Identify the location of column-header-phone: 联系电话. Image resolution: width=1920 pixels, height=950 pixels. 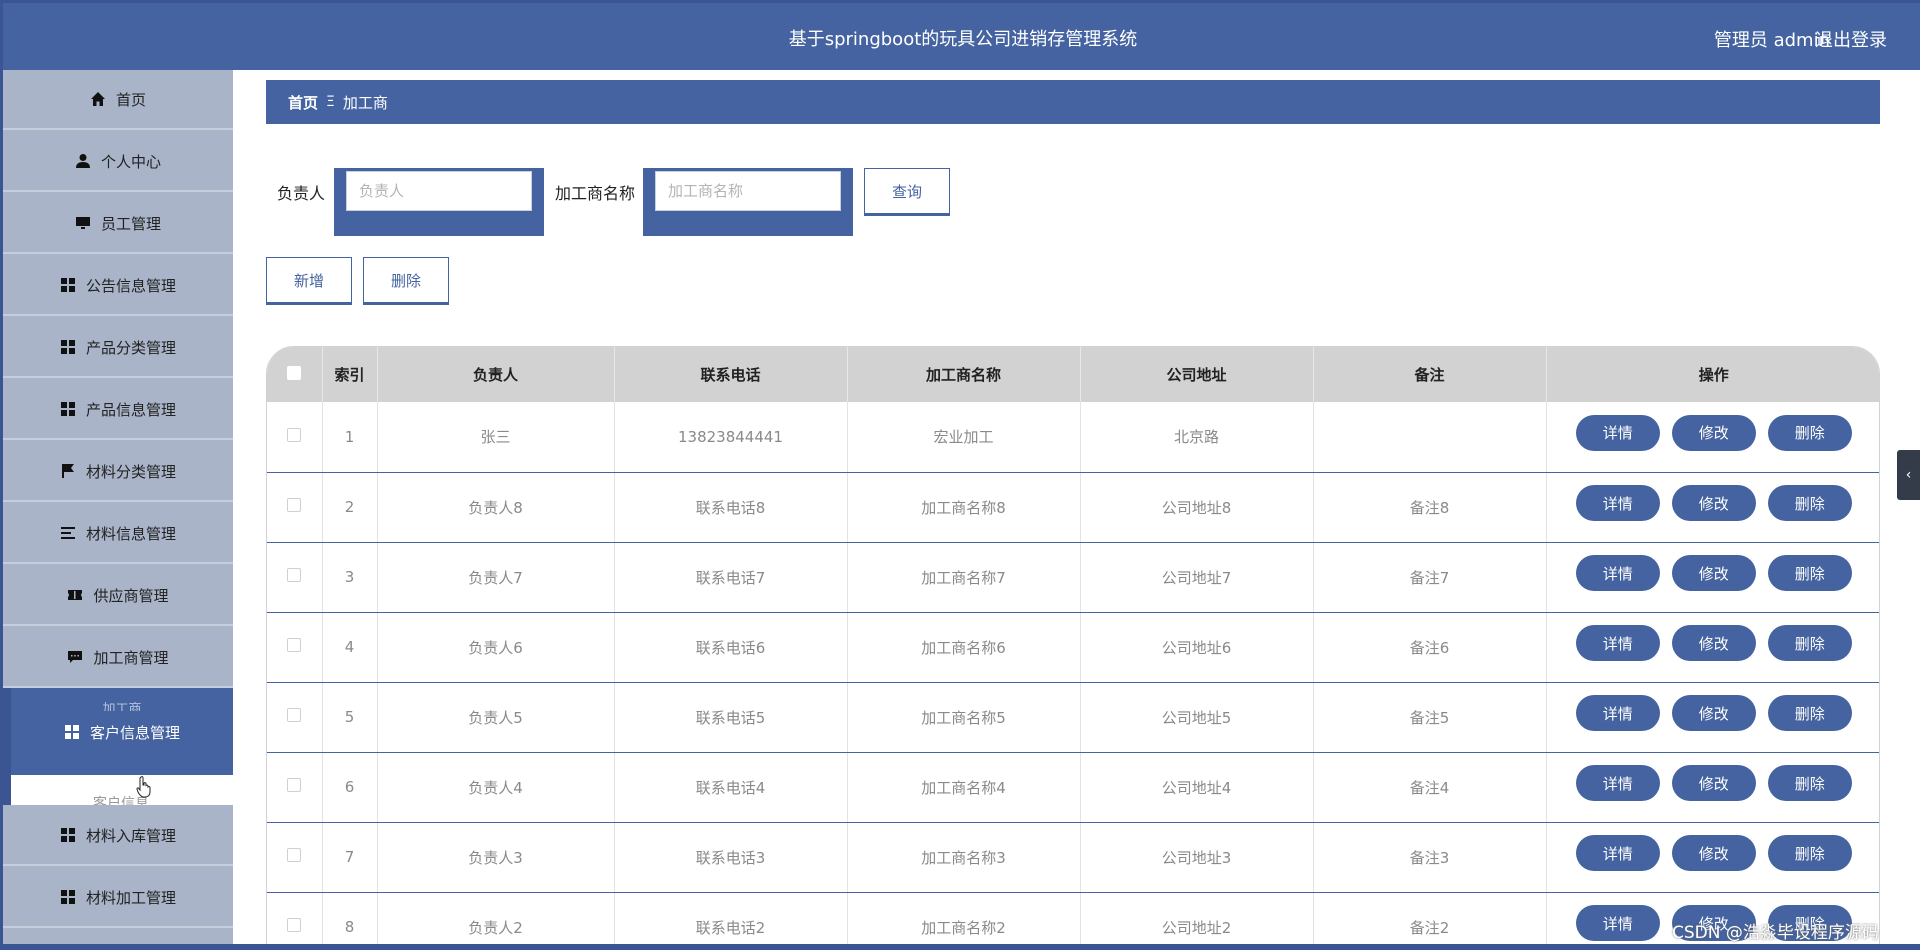
(731, 374).